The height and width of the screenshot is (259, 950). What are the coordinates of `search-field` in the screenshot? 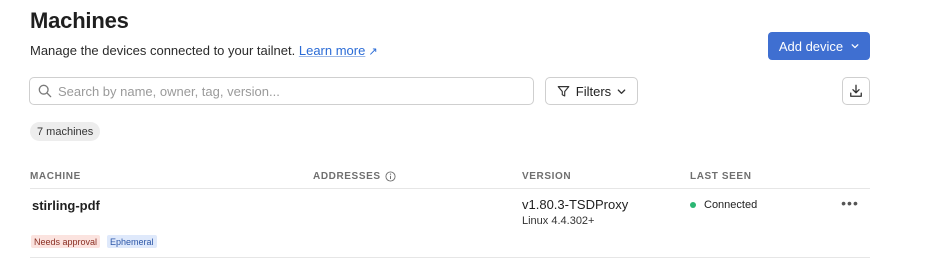 It's located at (281, 91).